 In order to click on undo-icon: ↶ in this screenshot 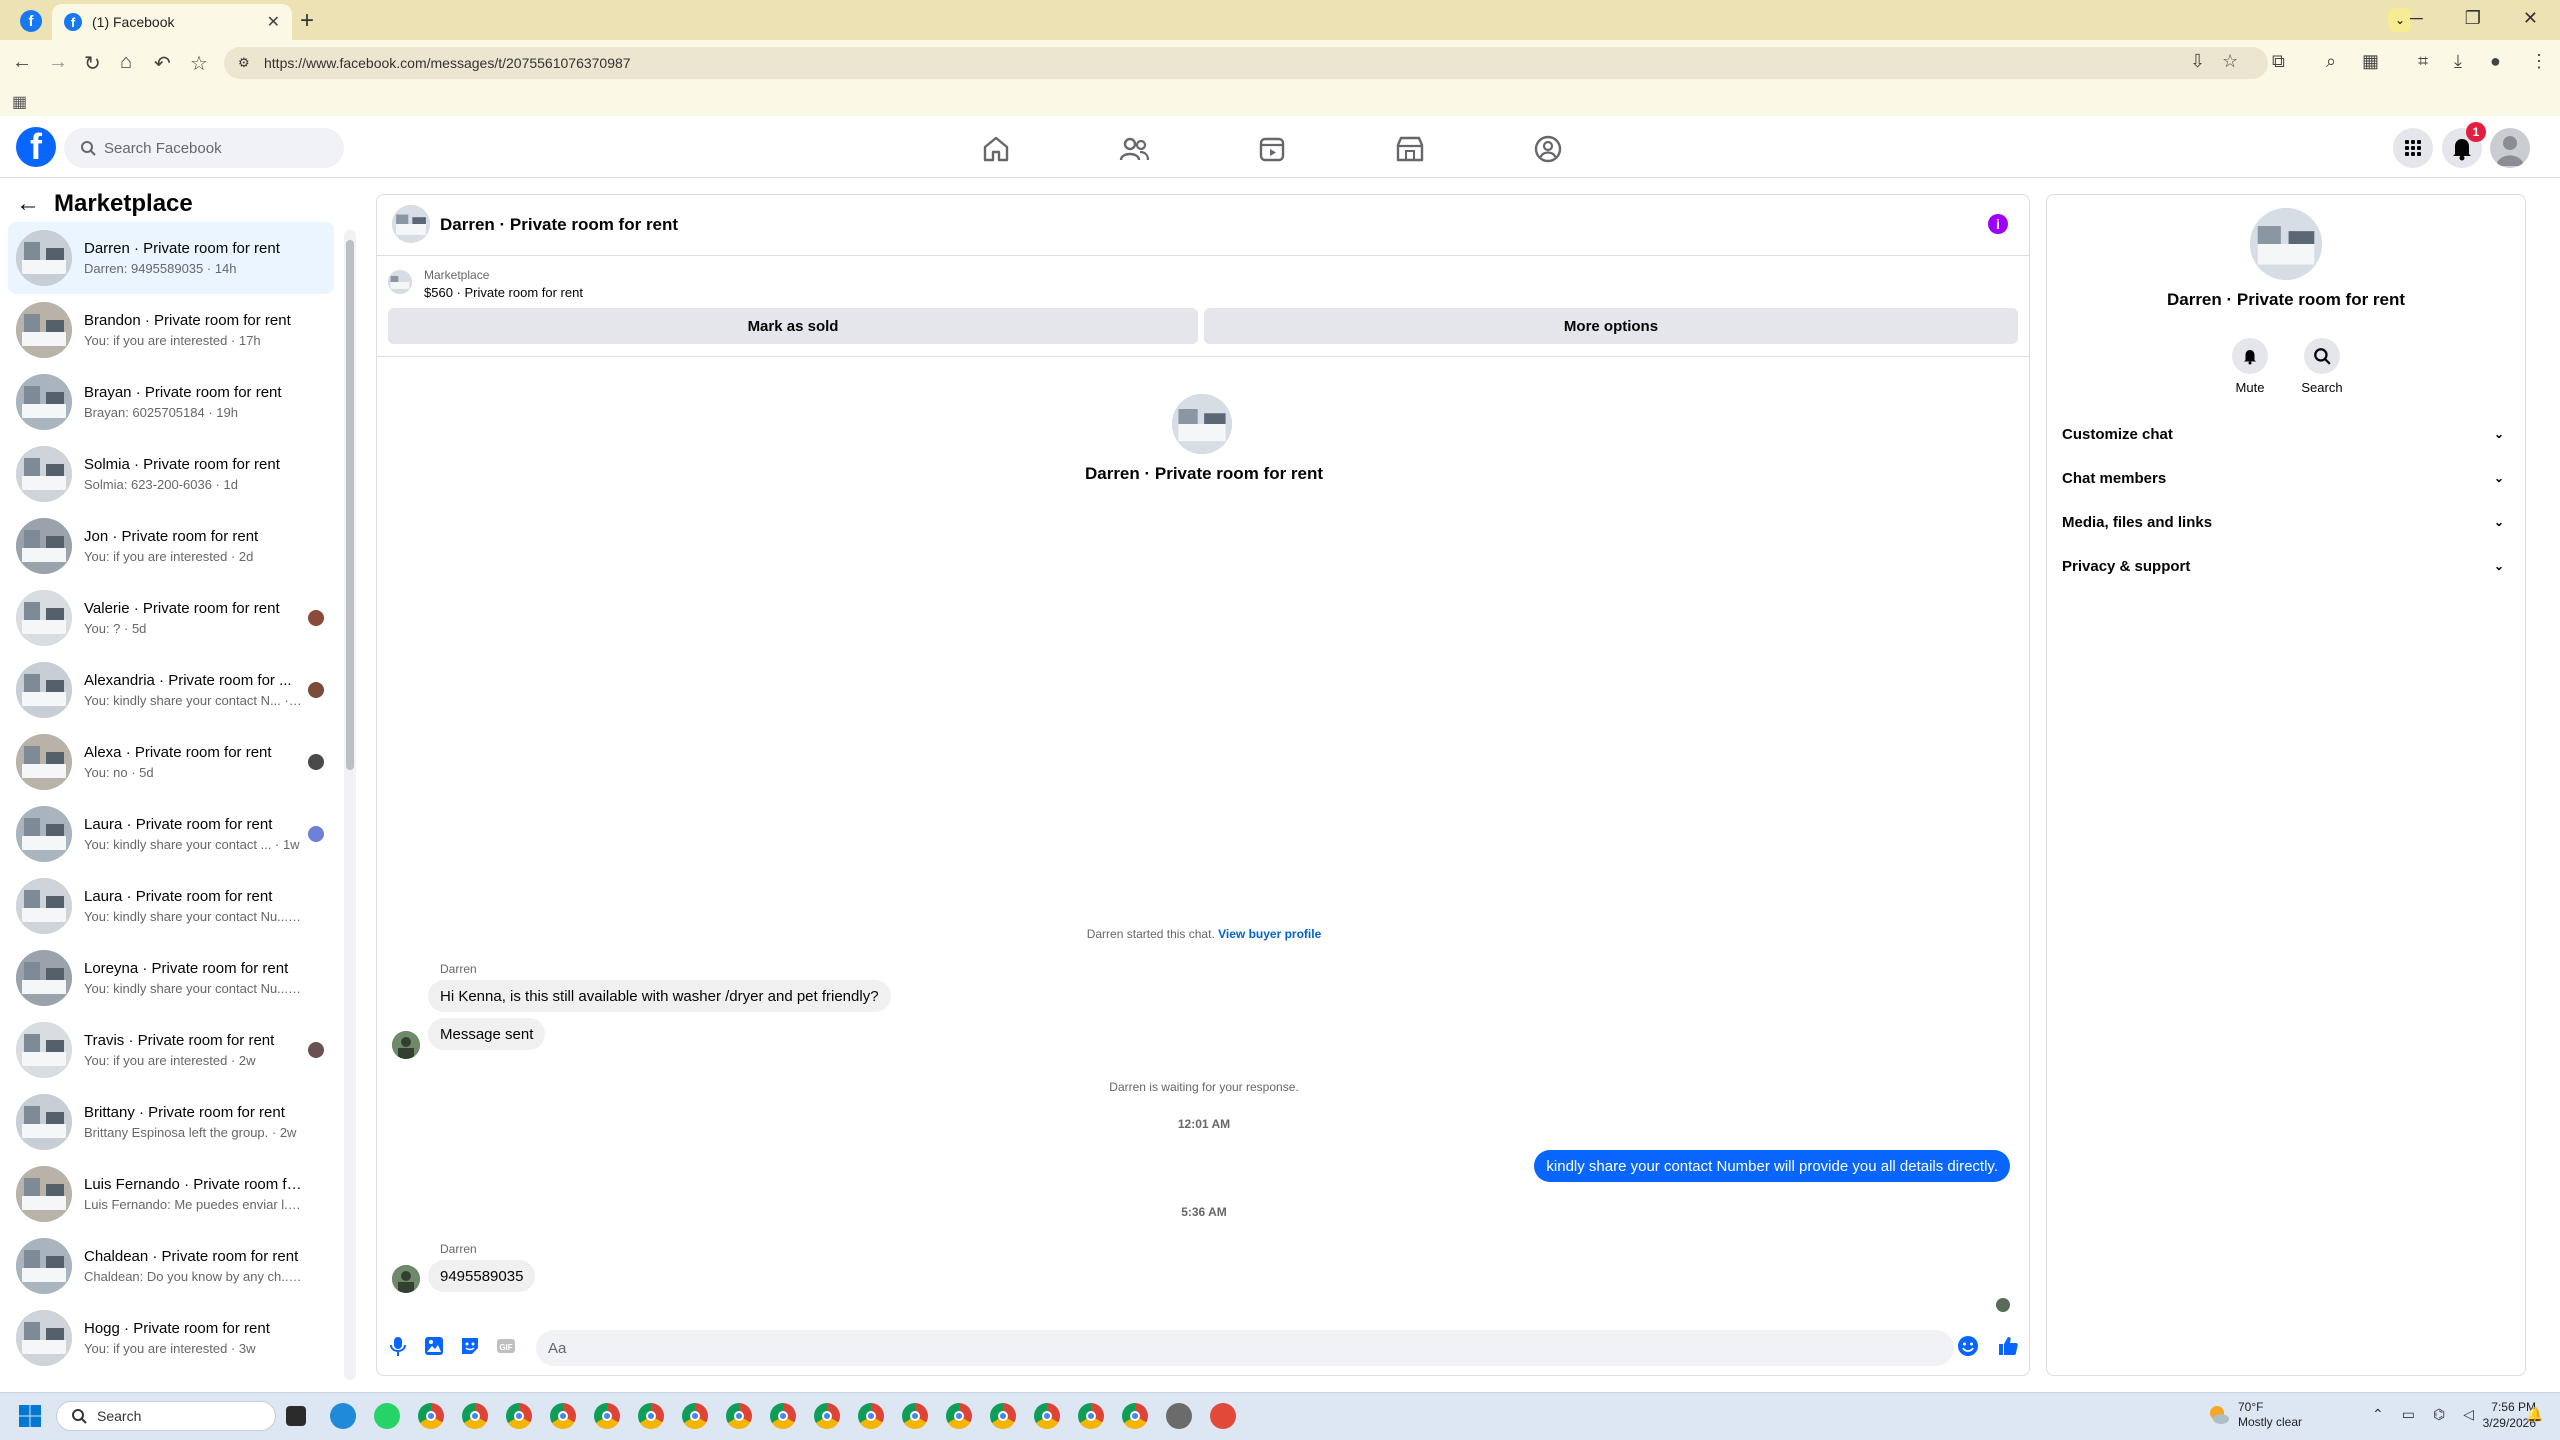, I will do `click(162, 63)`.